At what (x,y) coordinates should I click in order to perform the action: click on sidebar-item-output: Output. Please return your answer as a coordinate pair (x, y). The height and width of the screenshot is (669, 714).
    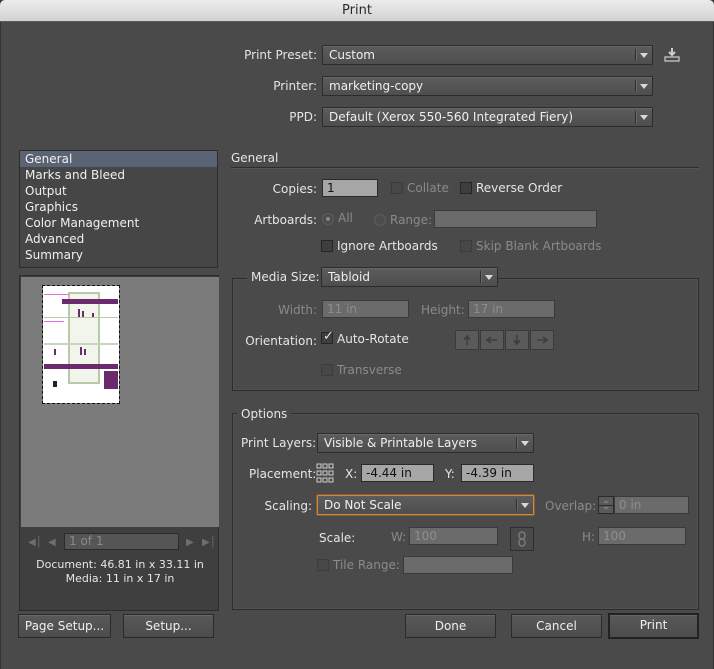
    Looking at the image, I should click on (118, 191).